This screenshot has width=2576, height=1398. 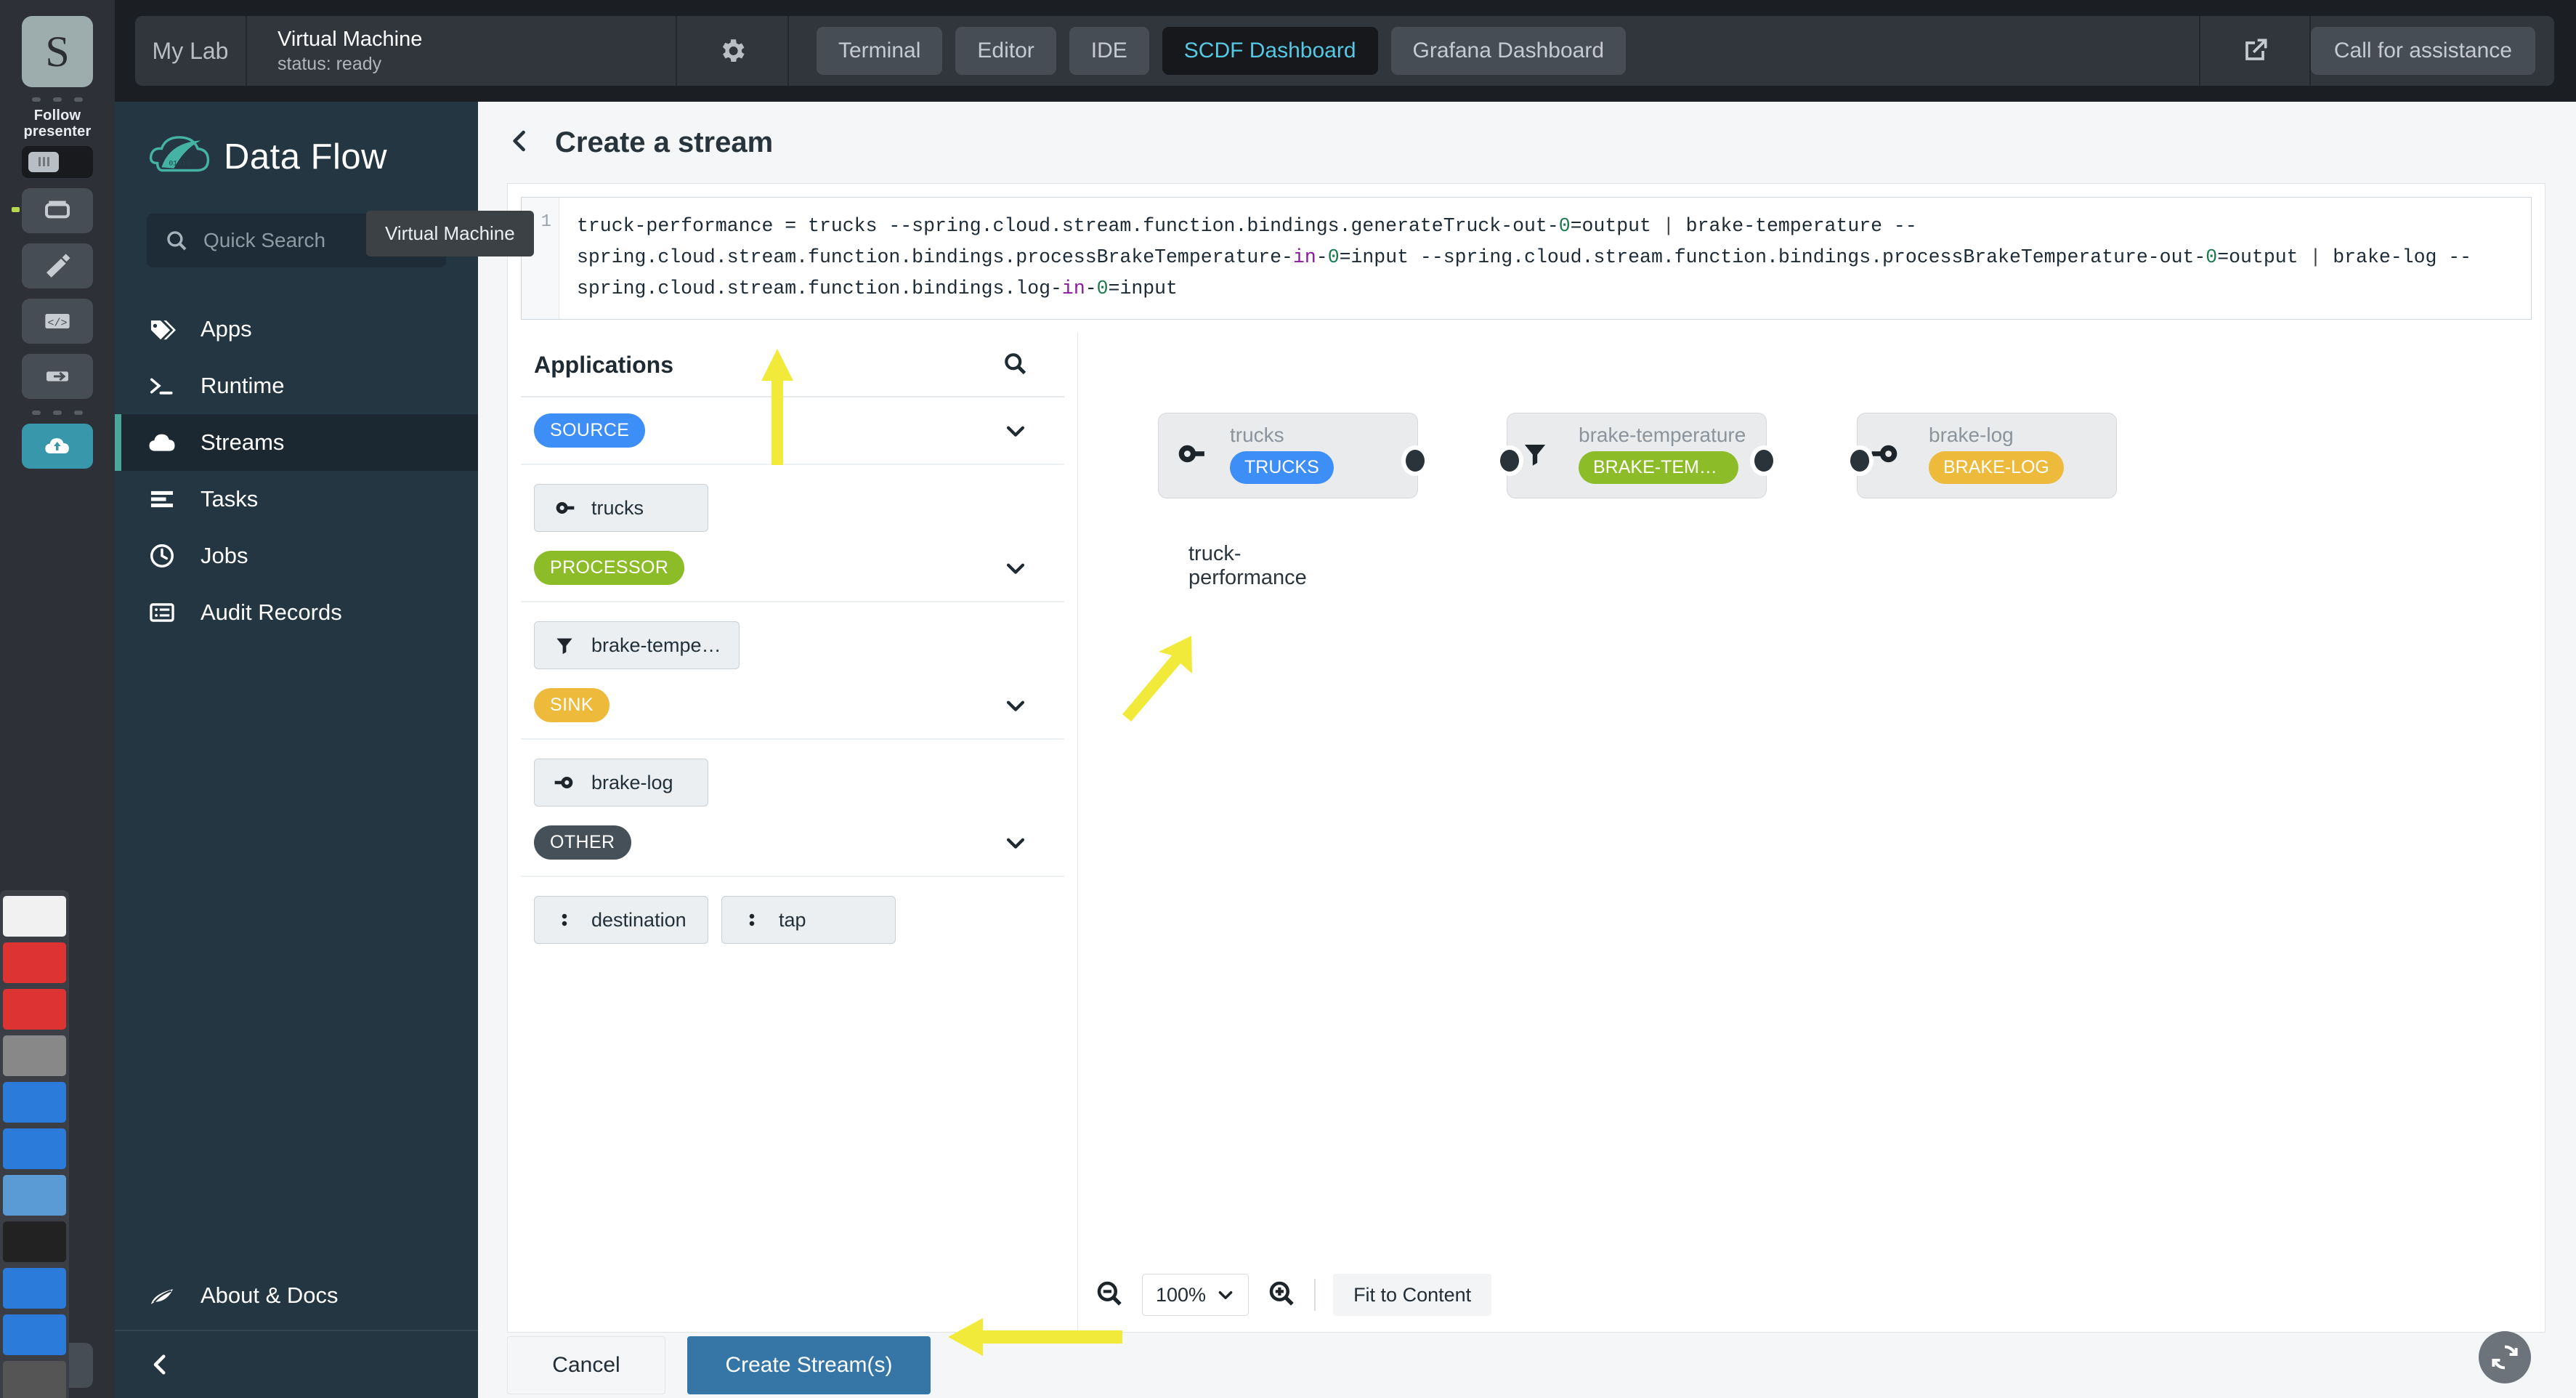 What do you see at coordinates (162, 1295) in the screenshot?
I see `leaf-icon` at bounding box center [162, 1295].